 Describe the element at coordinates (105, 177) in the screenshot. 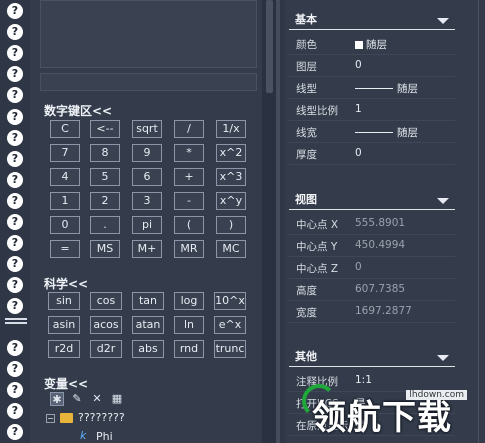

I see `keypad-key: 5` at that location.